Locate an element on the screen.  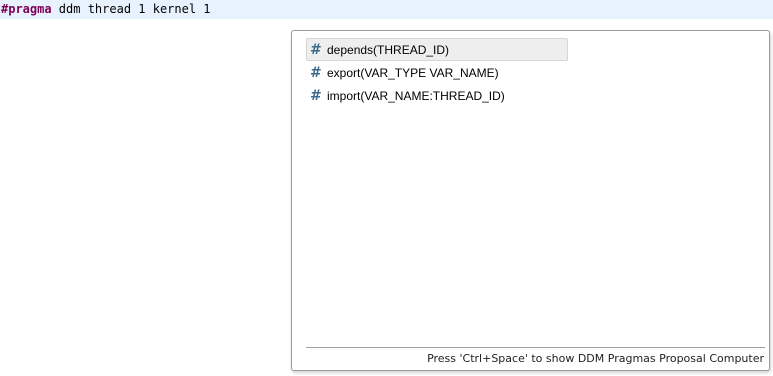
proposal-item-import: # import(VAR_NAME:THREAD_ID) is located at coordinates (437, 95).